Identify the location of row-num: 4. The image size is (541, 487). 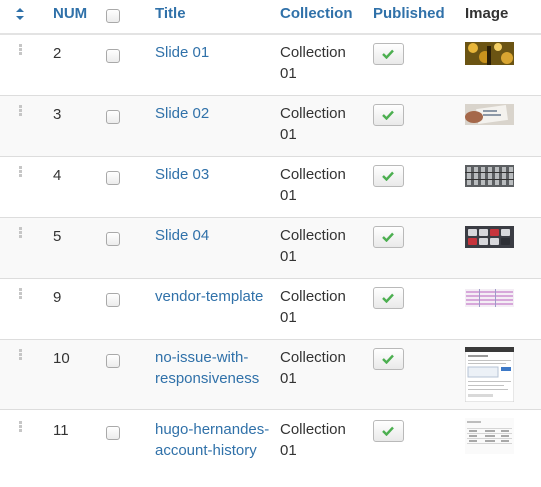
(57, 175).